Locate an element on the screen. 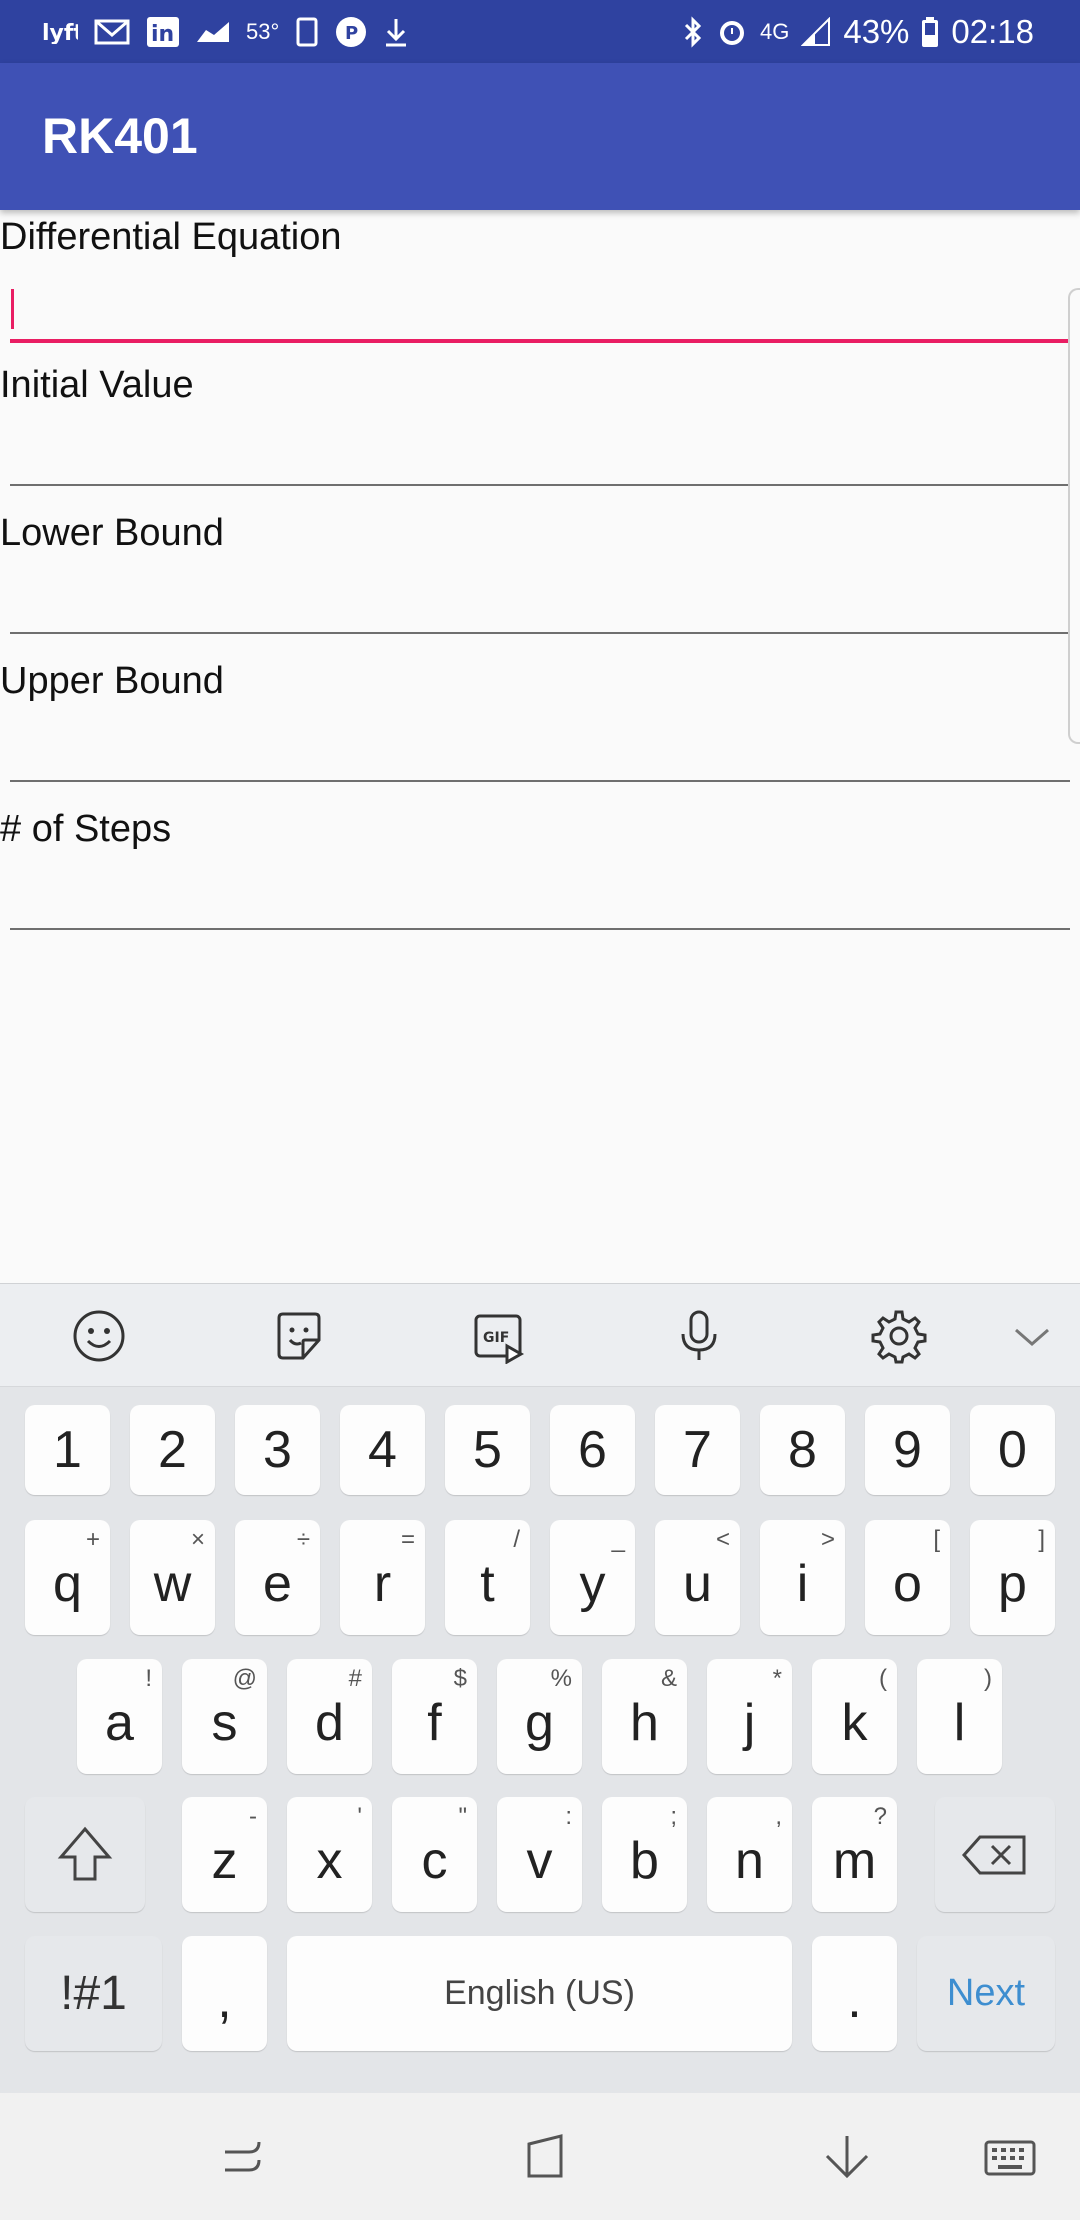 Image resolution: width=1080 pixels, height=2220 pixels. microphone-icon is located at coordinates (699, 1336).